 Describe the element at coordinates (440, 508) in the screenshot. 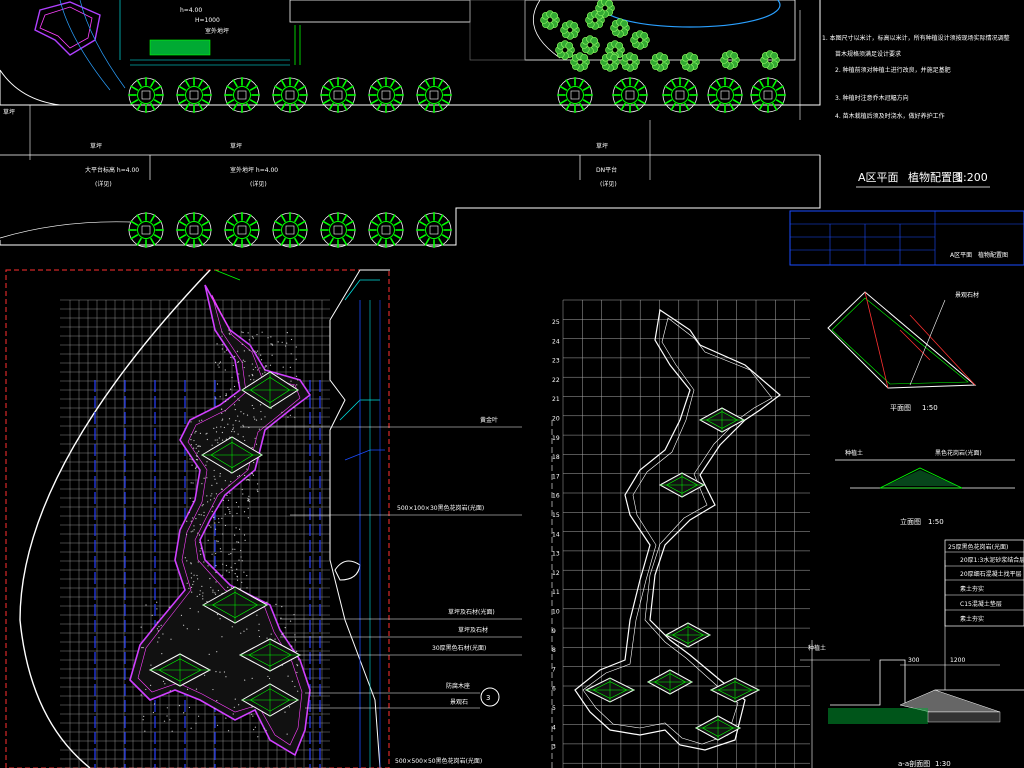

I see `callout-2: 500×100×30黑色花岗岩(光面)` at that location.